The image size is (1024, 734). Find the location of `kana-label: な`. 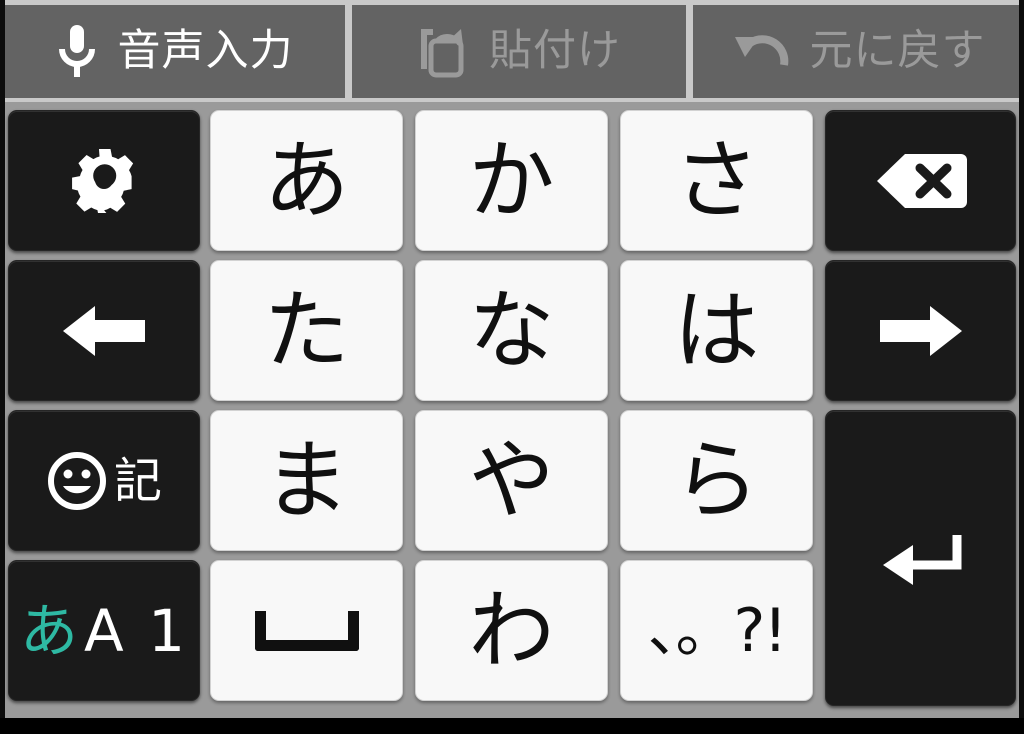

kana-label: な is located at coordinates (511, 330).